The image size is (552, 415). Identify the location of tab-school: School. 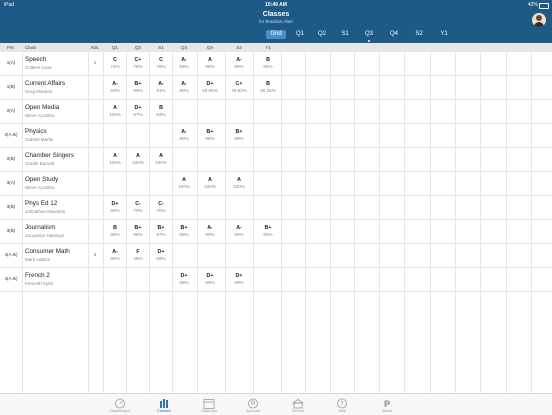
(298, 404).